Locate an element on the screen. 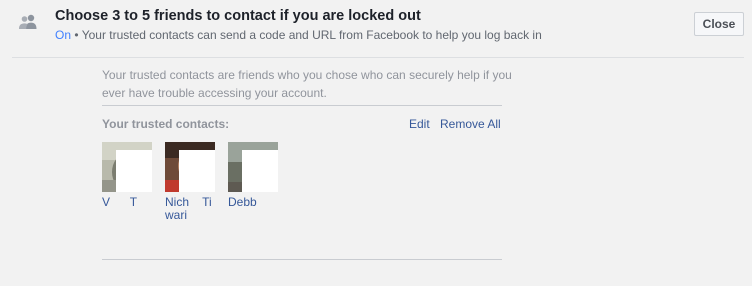 This screenshot has height=286, width=752. people-icon is located at coordinates (28, 21).